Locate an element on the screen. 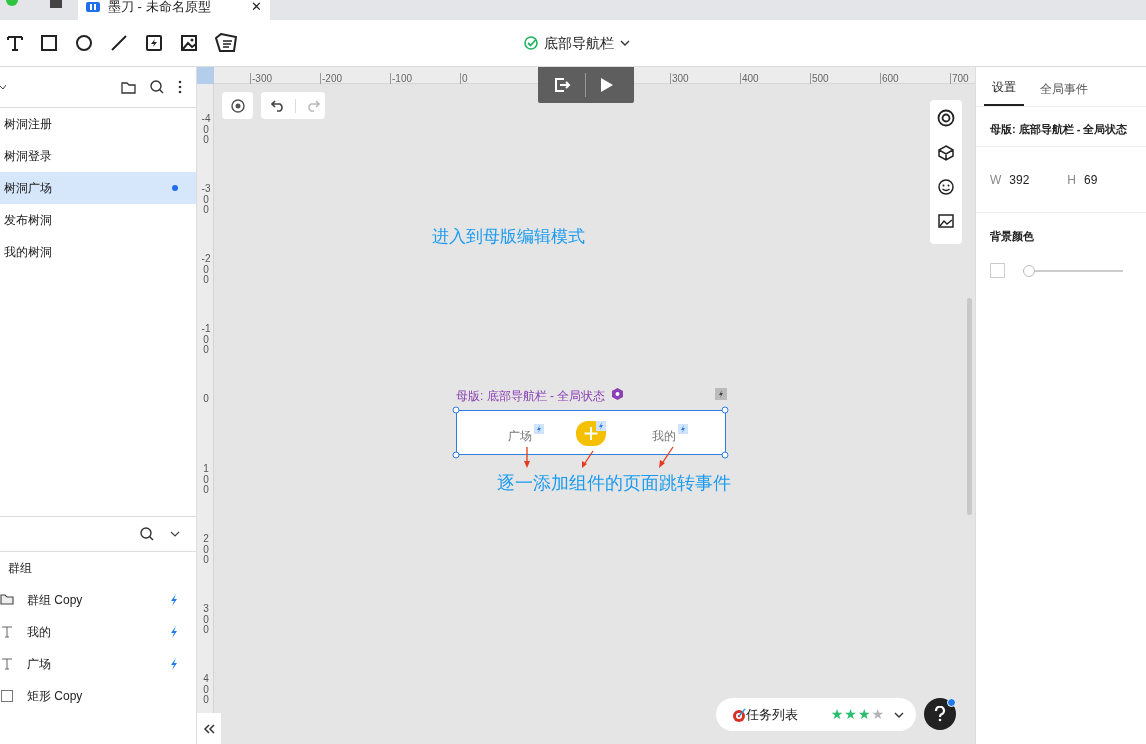 The image size is (1146, 744). page-selector: 底部导航栏 is located at coordinates (577, 43).